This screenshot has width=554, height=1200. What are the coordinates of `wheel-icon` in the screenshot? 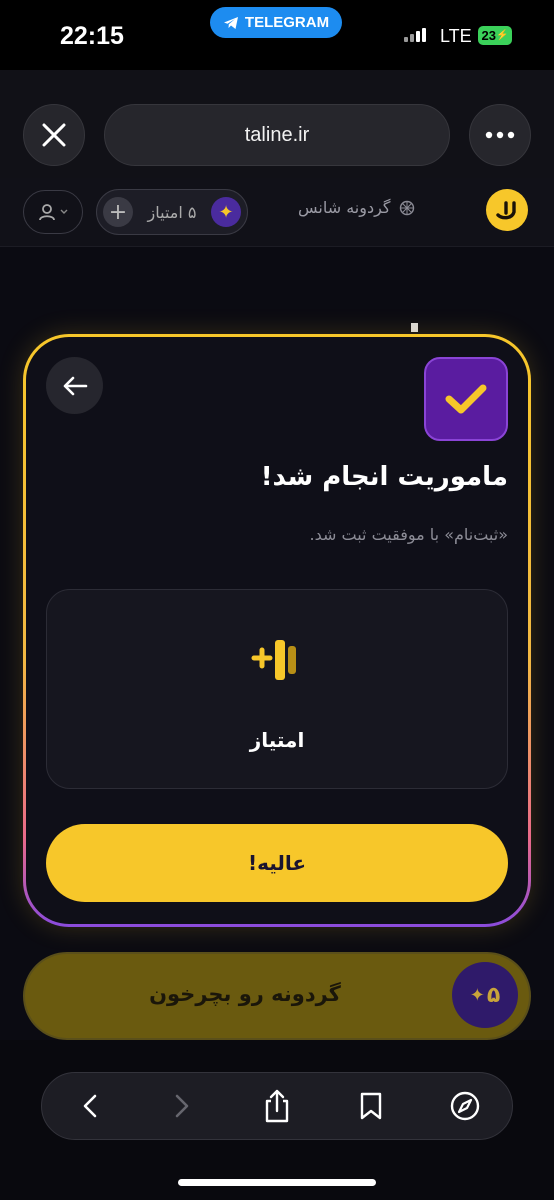 It's located at (406, 207).